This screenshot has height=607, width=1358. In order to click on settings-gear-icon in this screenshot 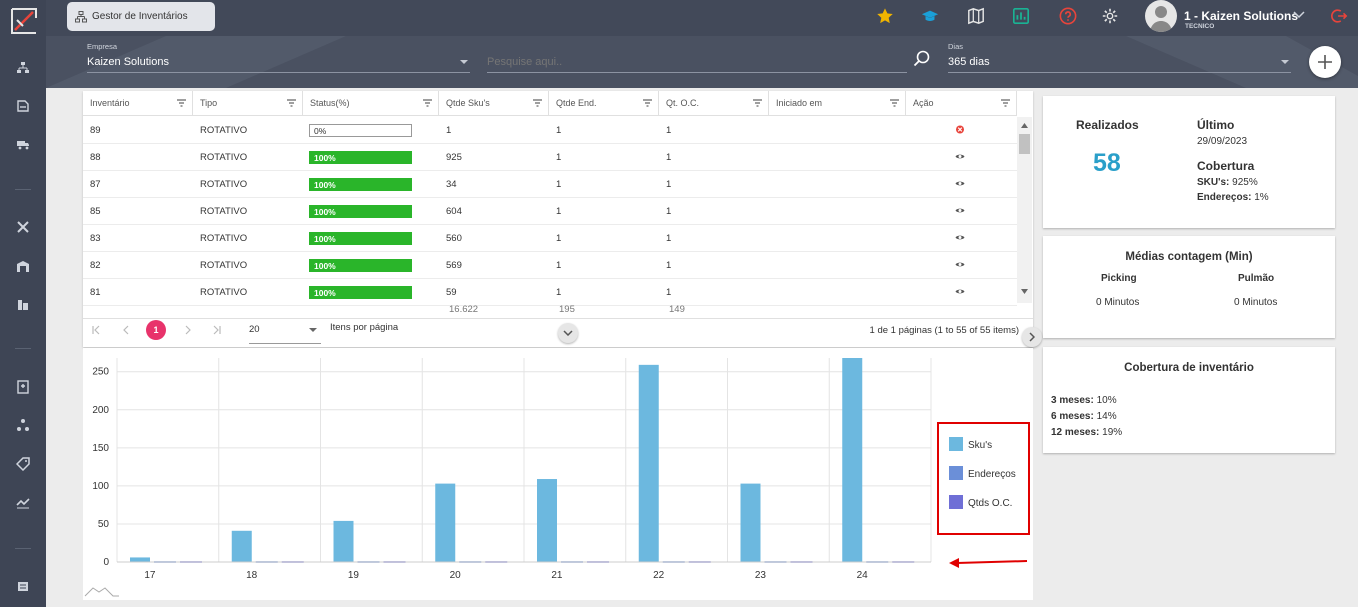, I will do `click(1110, 16)`.